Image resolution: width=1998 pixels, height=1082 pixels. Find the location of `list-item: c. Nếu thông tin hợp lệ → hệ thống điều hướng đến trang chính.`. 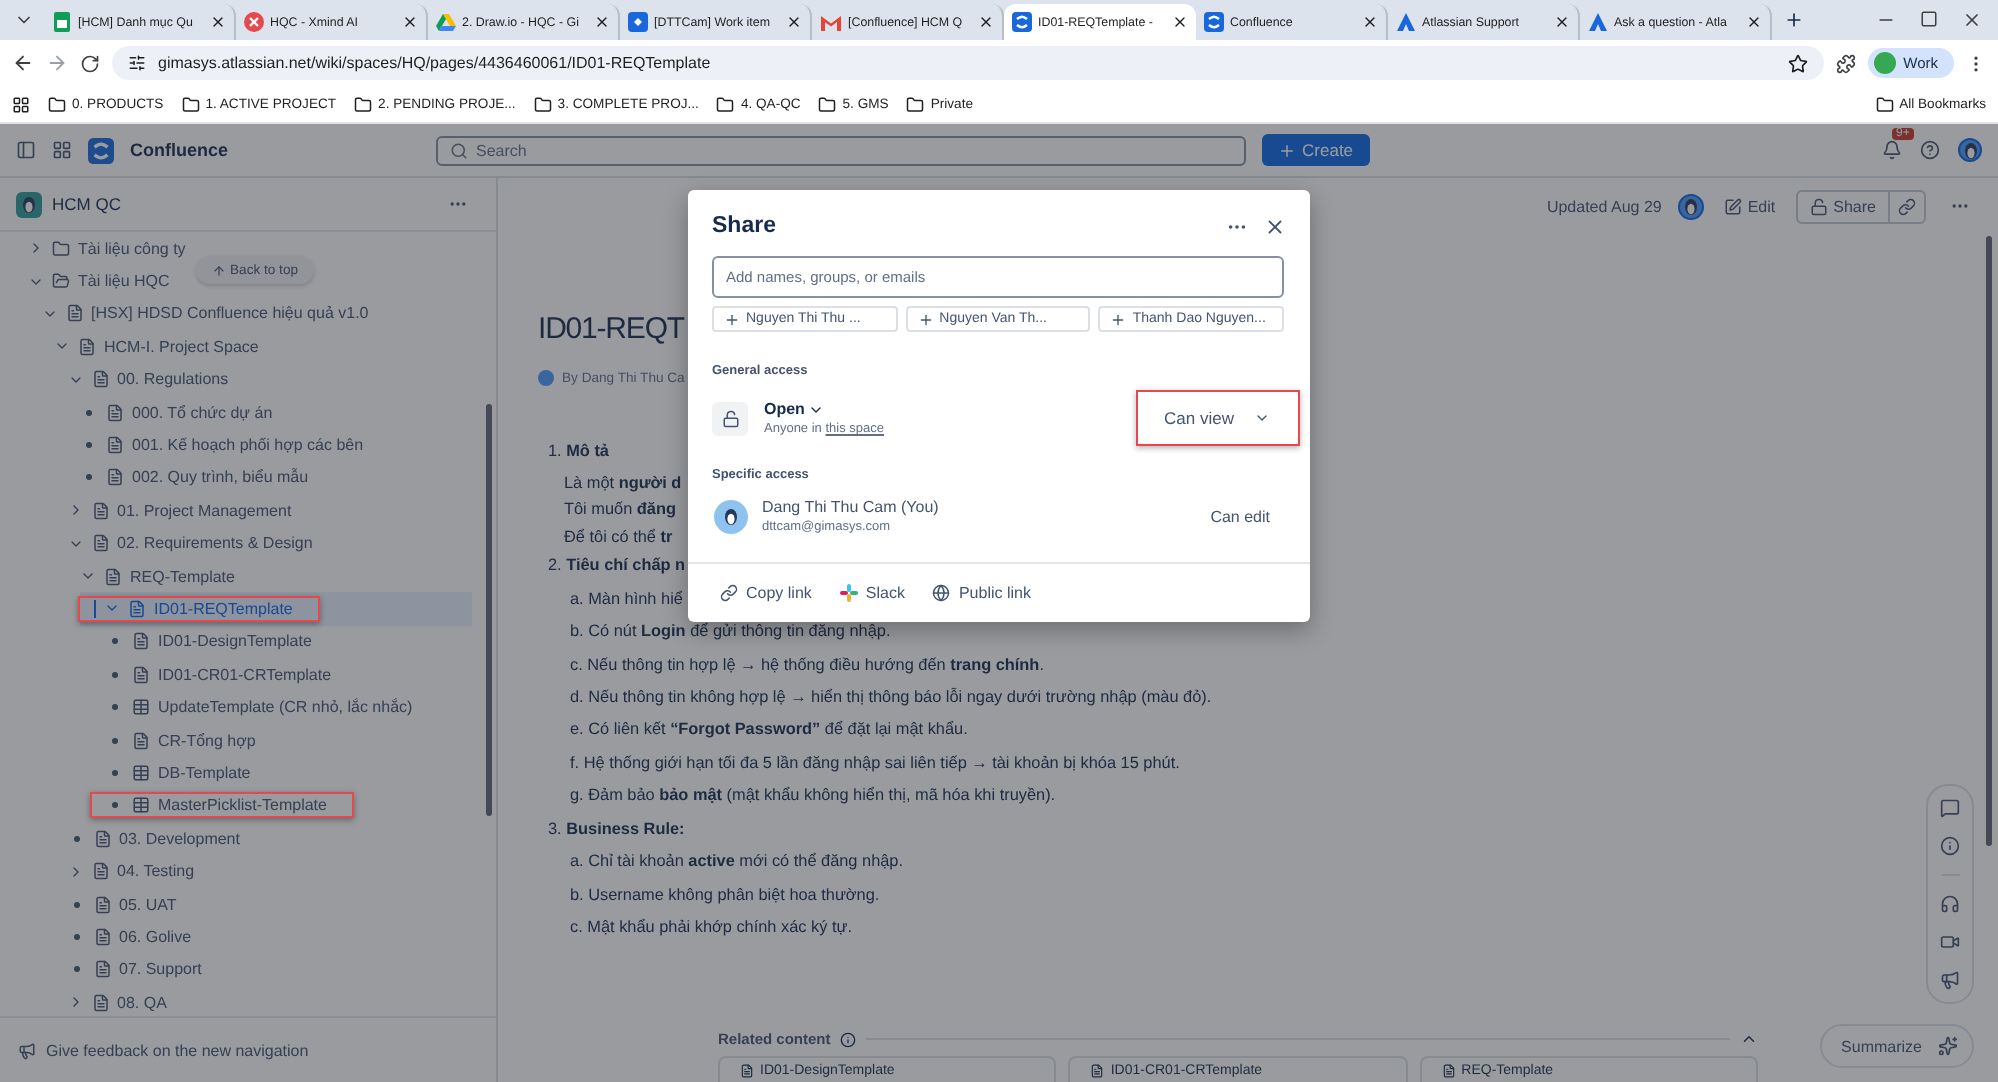

list-item: c. Nếu thông tin hợp lệ → hệ thống điều hướng đến trang chính. is located at coordinates (806, 665).